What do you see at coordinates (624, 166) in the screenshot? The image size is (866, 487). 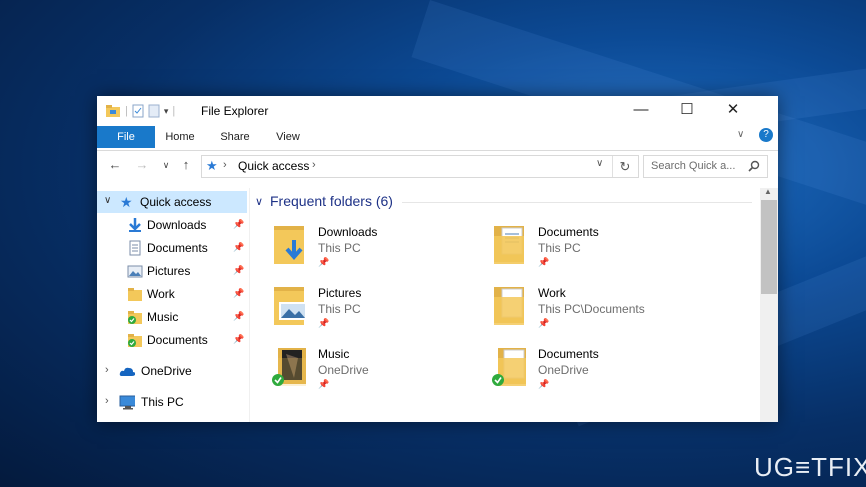 I see `refresh-icon: ↻` at bounding box center [624, 166].